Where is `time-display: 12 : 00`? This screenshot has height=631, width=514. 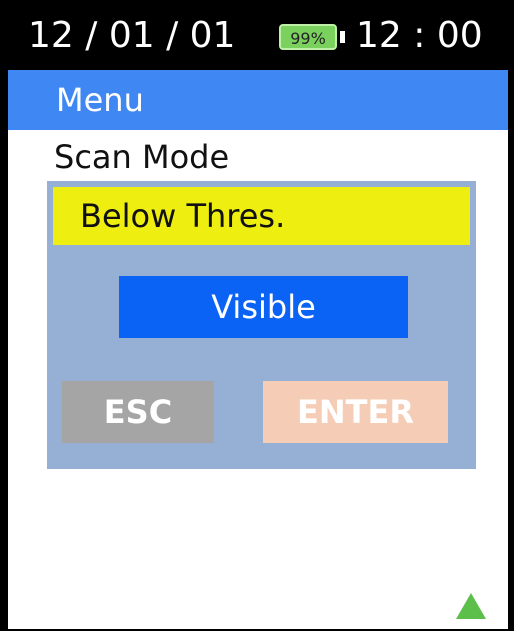 time-display: 12 : 00 is located at coordinates (419, 35).